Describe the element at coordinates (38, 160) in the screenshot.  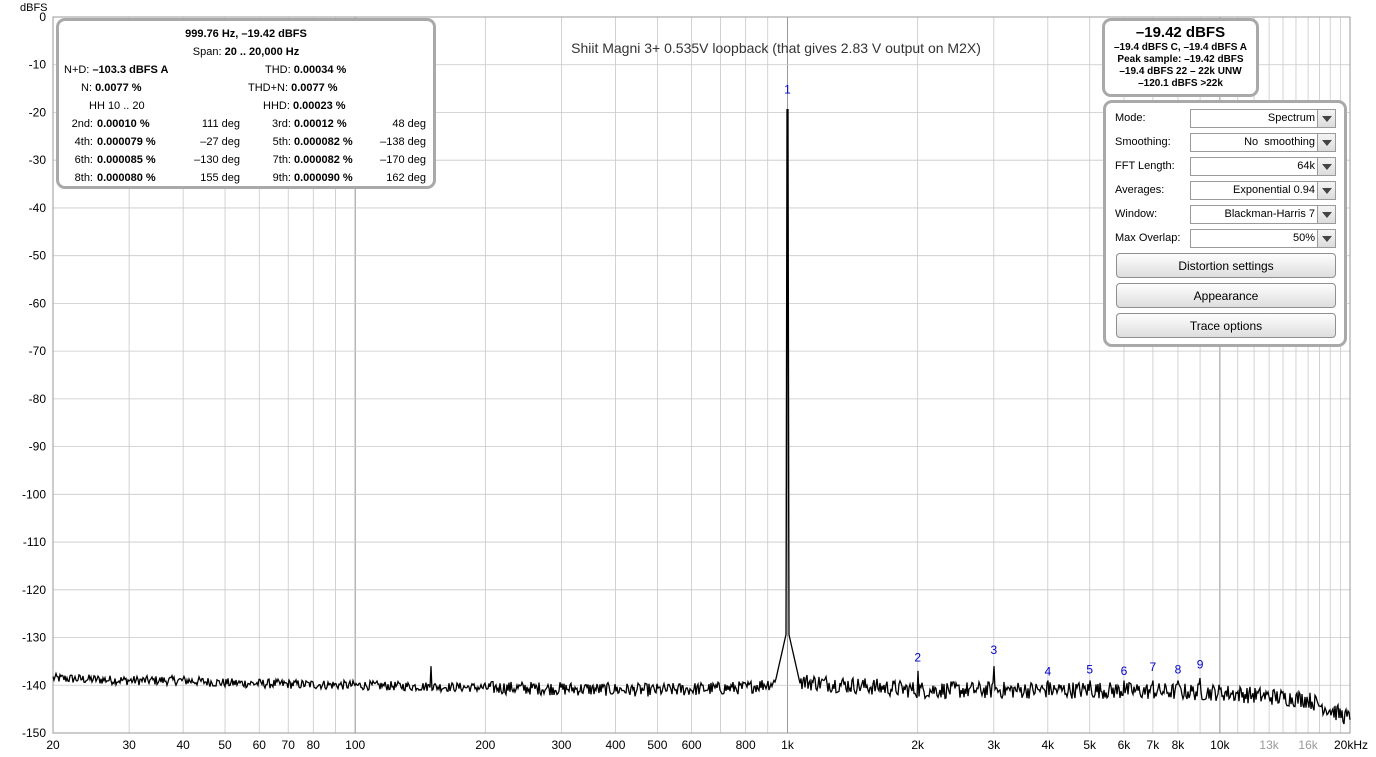
I see `y-tick-label: -30` at that location.